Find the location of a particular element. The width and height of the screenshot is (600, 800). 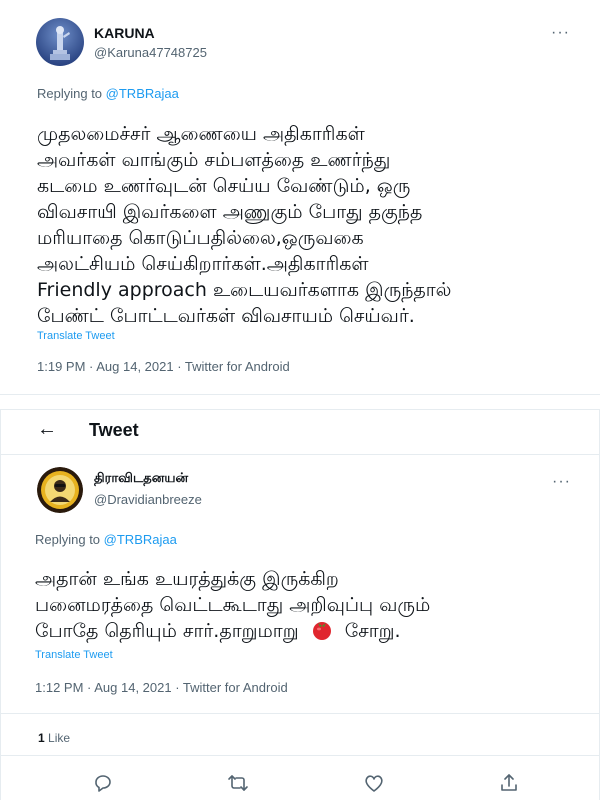

tweet-text-line: அவர்கள் வாங்கும் சம்பளத்தை உணர்ந்து is located at coordinates (214, 160).